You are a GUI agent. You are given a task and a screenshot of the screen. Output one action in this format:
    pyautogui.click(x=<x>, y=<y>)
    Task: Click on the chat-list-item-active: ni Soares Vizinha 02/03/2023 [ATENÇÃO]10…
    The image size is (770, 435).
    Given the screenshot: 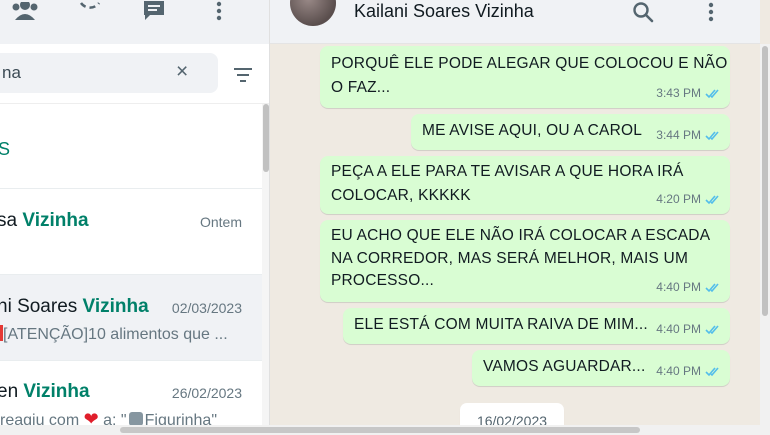 What is the action you would take?
    pyautogui.click(x=131, y=318)
    